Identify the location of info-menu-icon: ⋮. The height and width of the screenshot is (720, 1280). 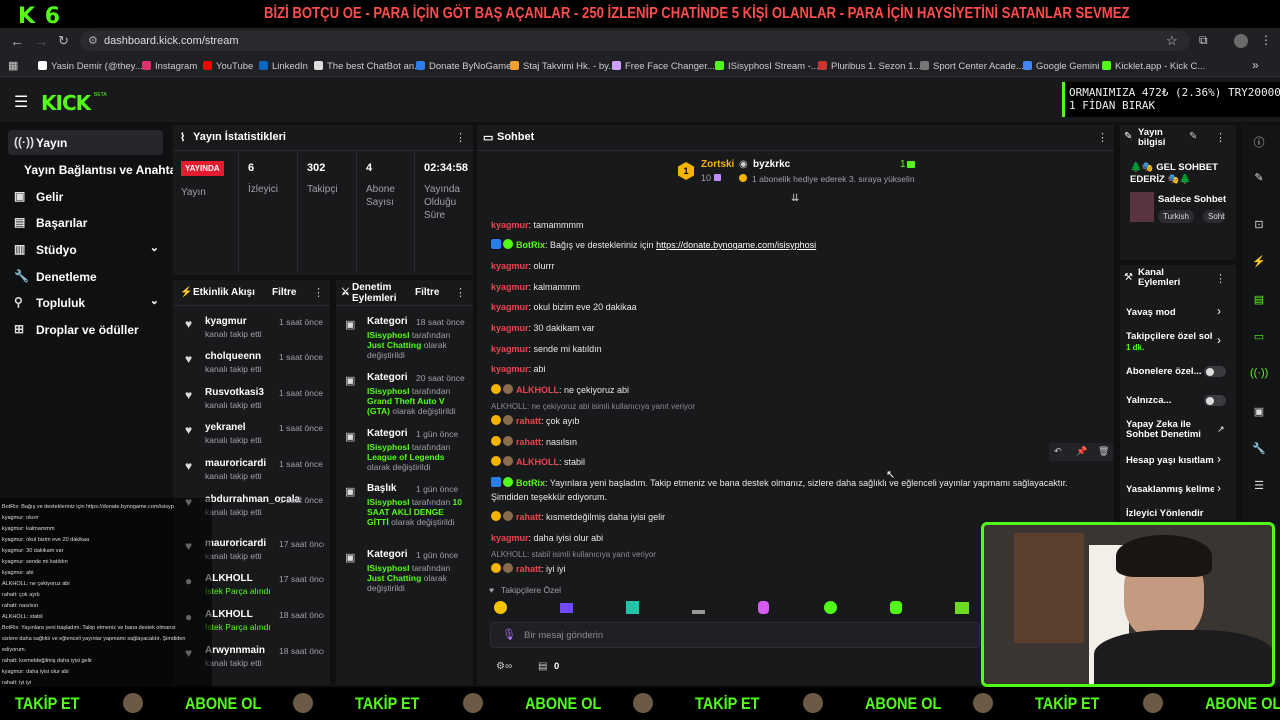
(1220, 137).